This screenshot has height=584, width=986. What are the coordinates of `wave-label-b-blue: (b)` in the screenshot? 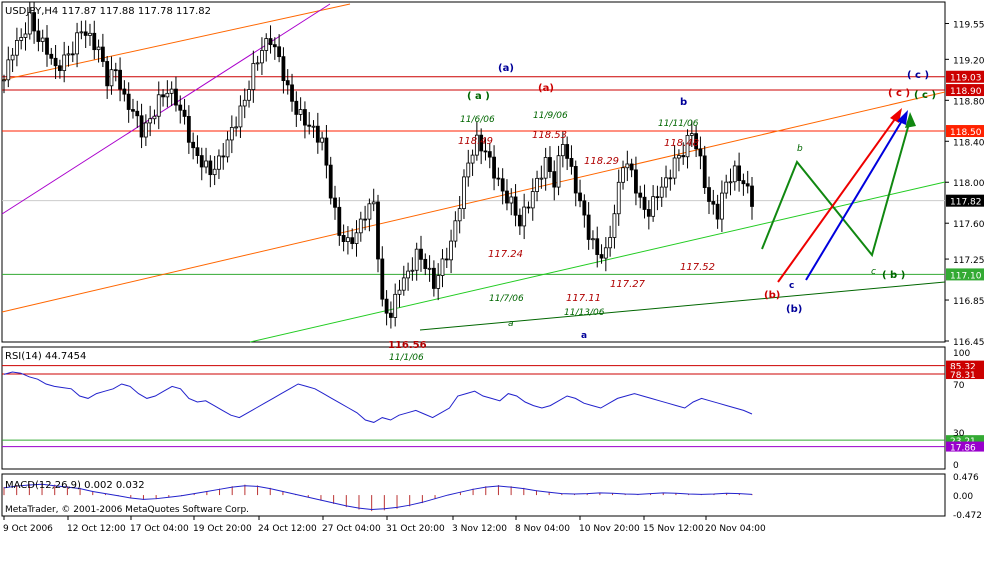 It's located at (794, 309).